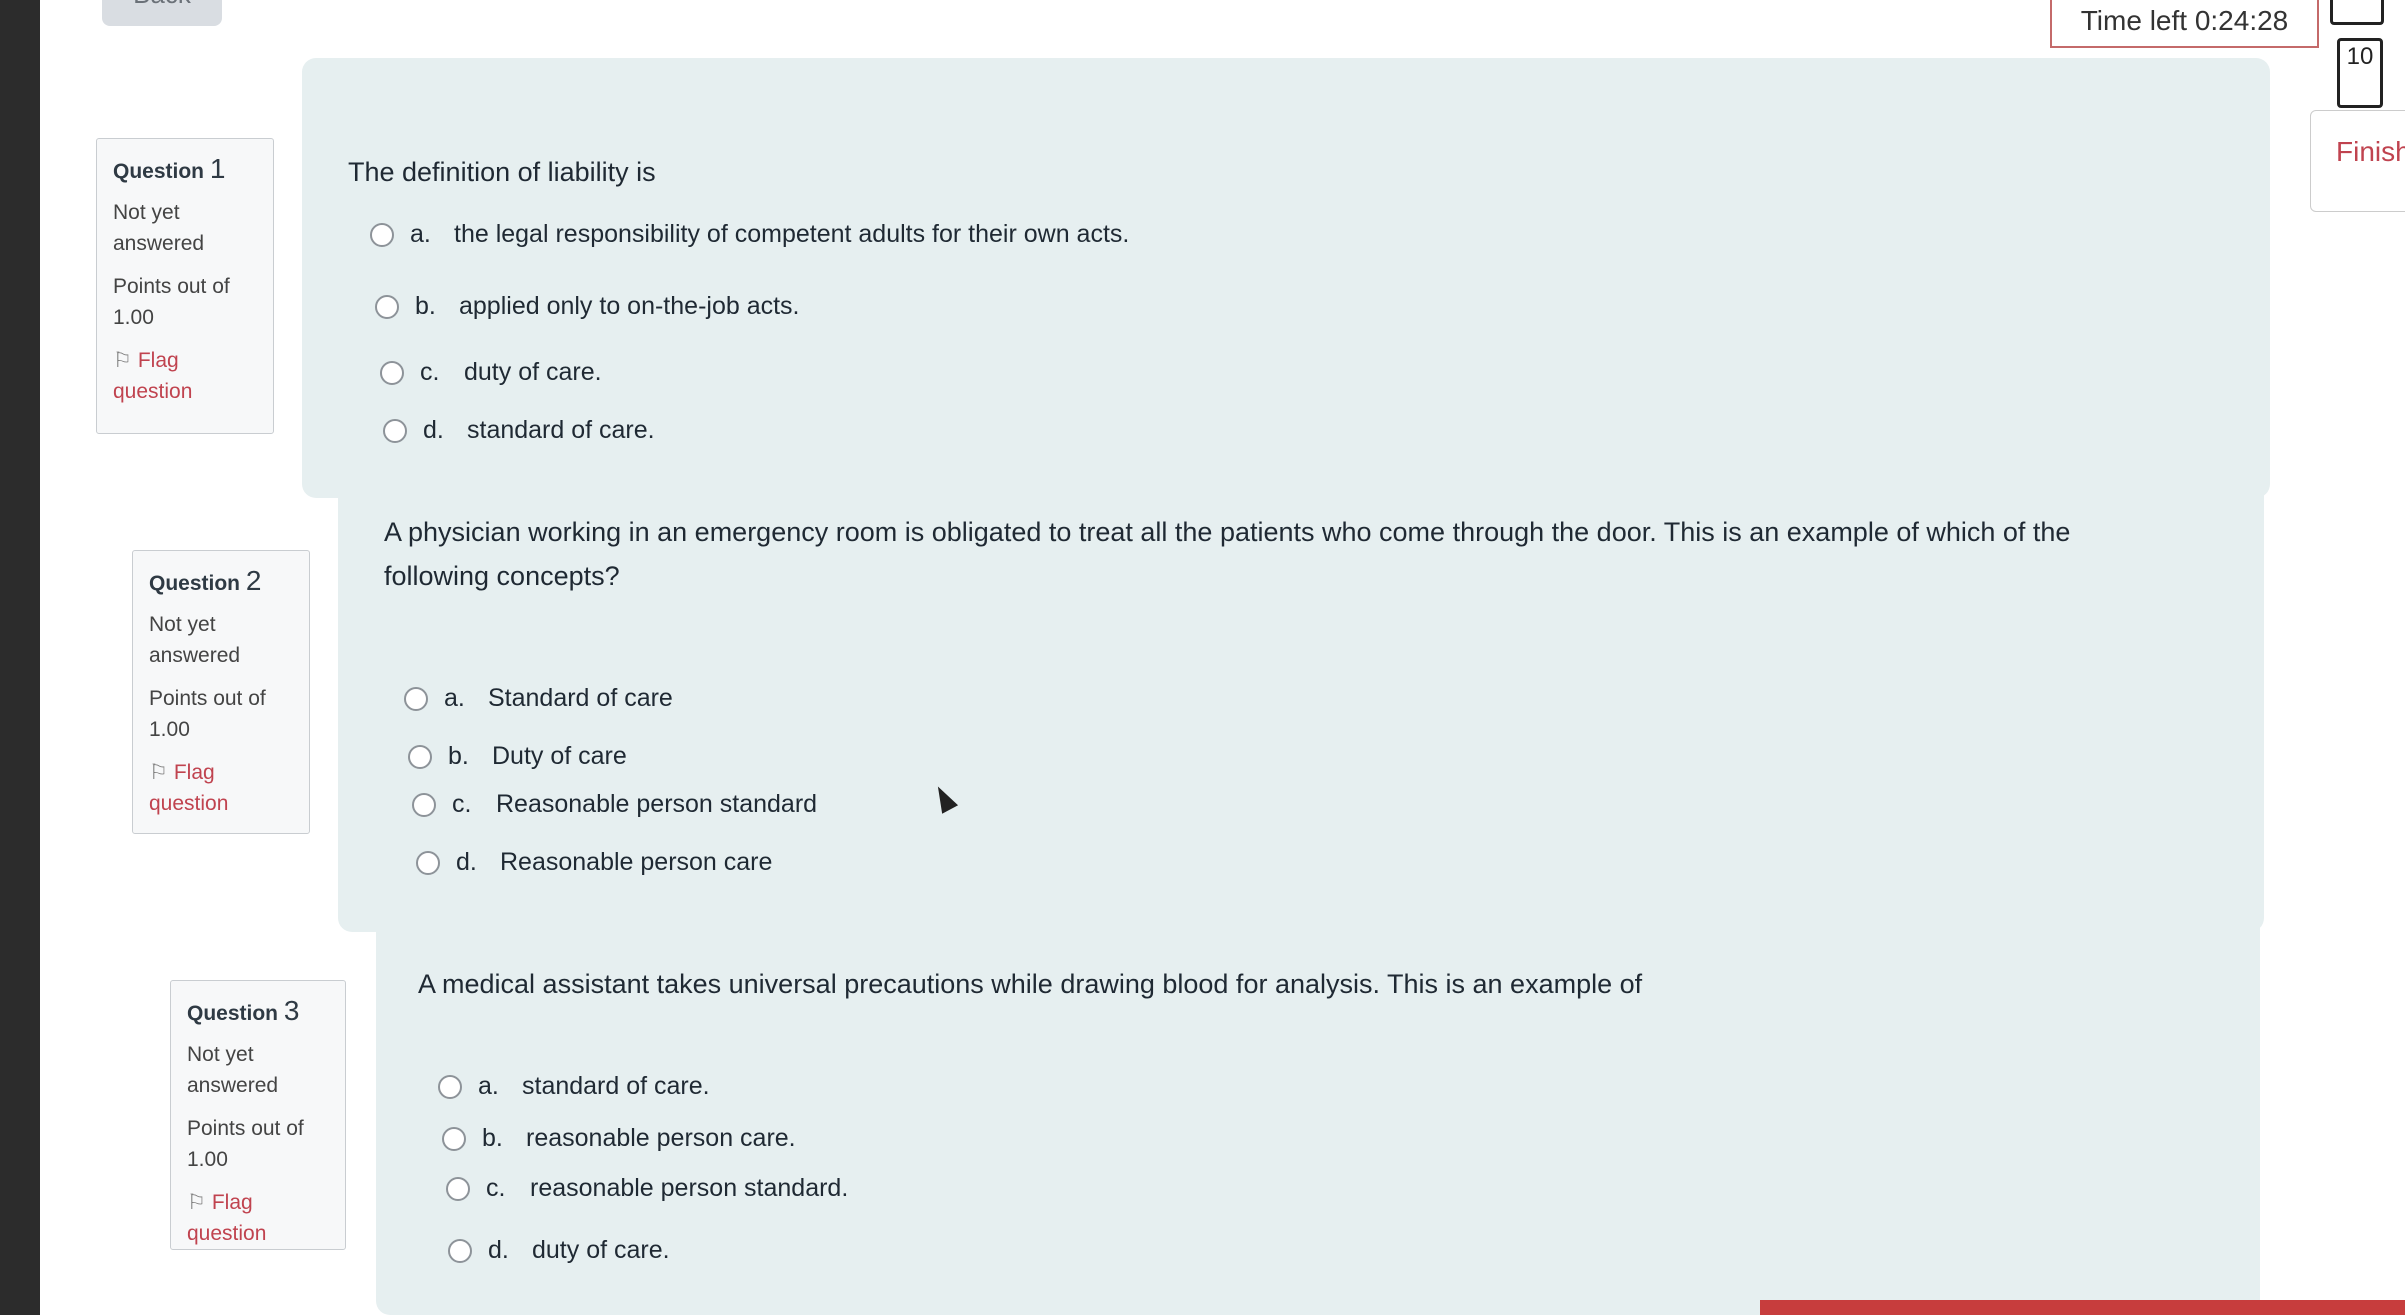 The height and width of the screenshot is (1315, 2405). What do you see at coordinates (2184, 24) in the screenshot?
I see `time-left: Time left 0:24:28` at bounding box center [2184, 24].